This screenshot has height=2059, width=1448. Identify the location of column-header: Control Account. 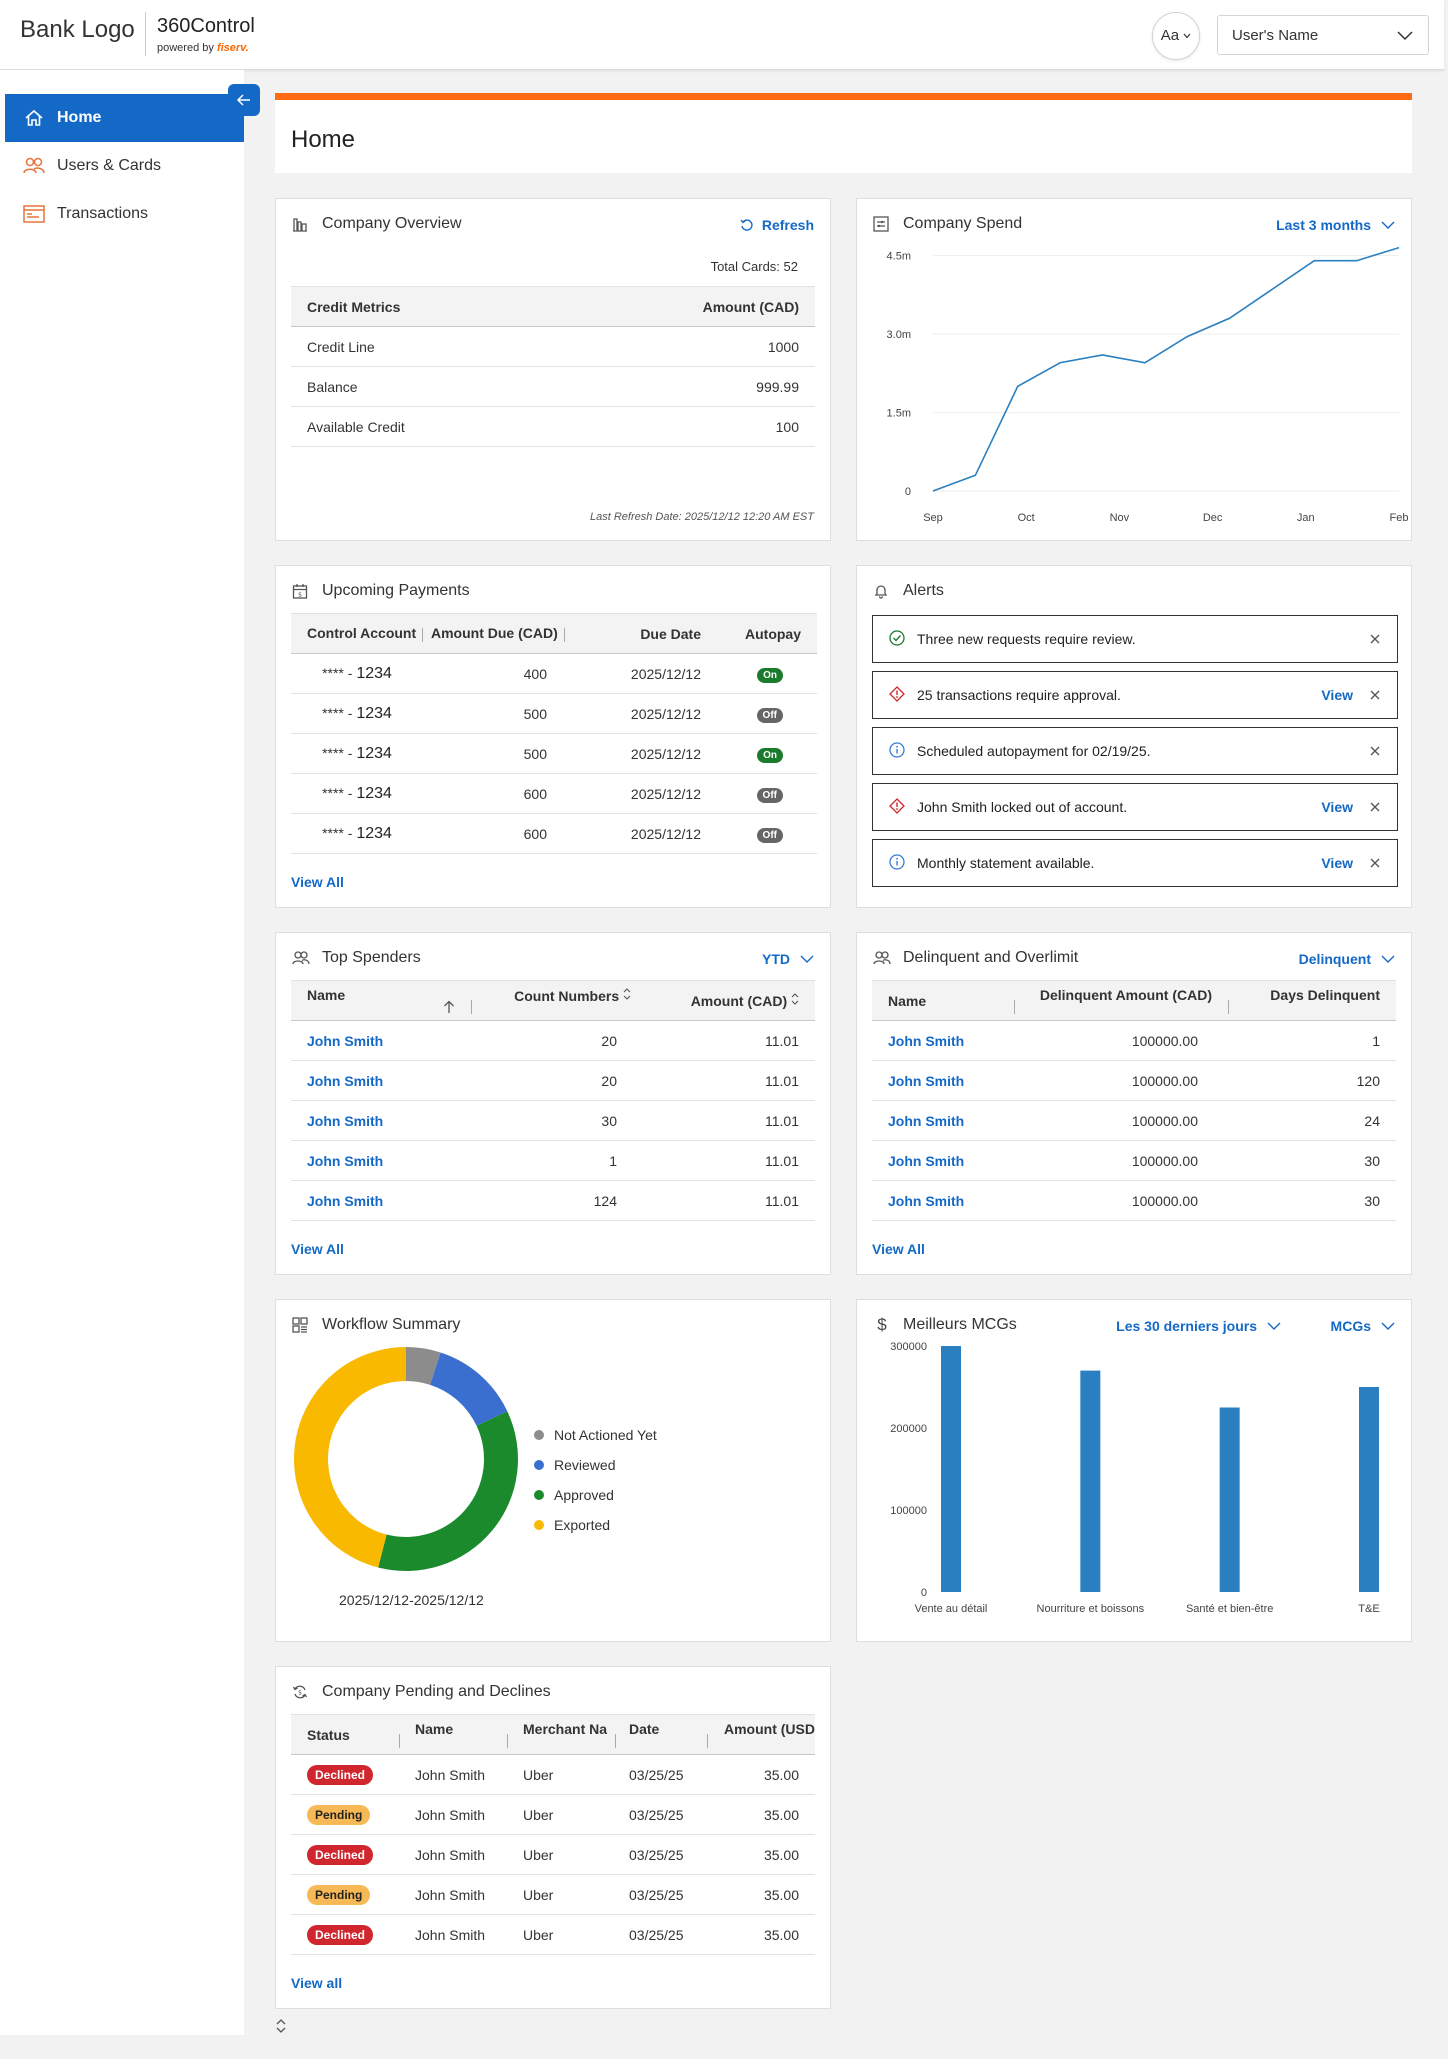
(357, 633).